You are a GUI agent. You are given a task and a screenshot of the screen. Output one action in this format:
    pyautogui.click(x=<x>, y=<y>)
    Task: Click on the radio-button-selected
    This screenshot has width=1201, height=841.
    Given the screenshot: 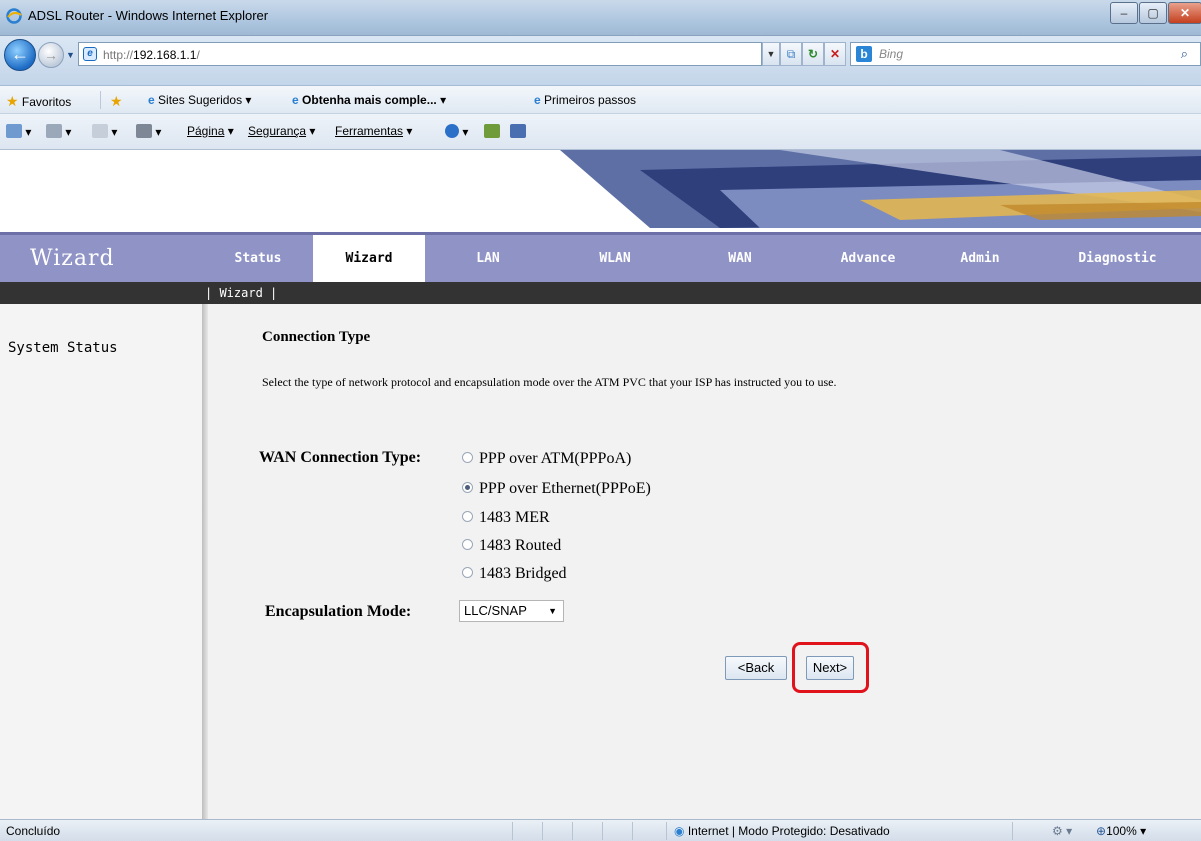 What is the action you would take?
    pyautogui.click(x=467, y=487)
    